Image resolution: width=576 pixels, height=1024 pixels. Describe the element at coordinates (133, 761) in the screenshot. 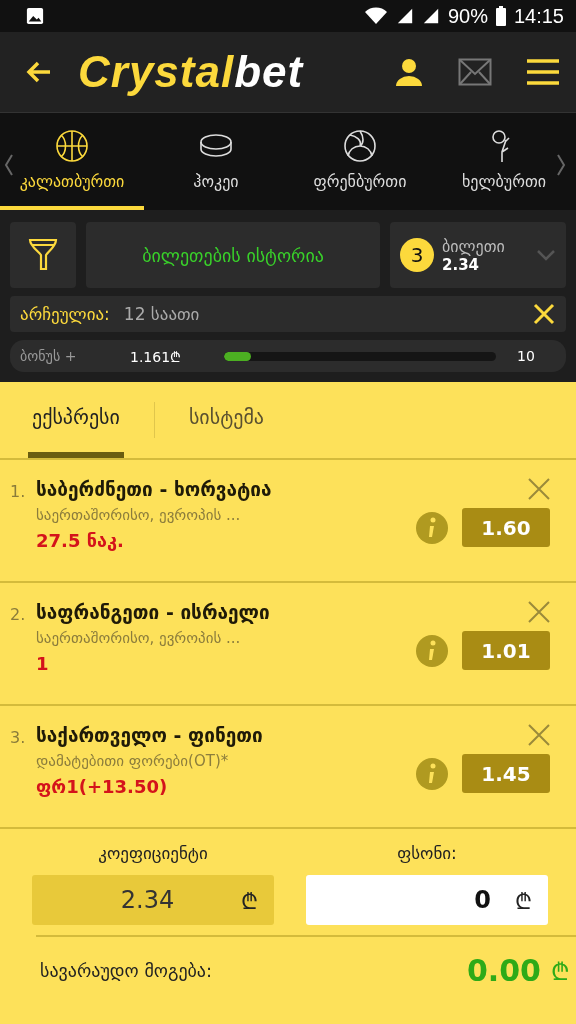

I see `league-name: დამატებითი ფორები(OT)*` at that location.